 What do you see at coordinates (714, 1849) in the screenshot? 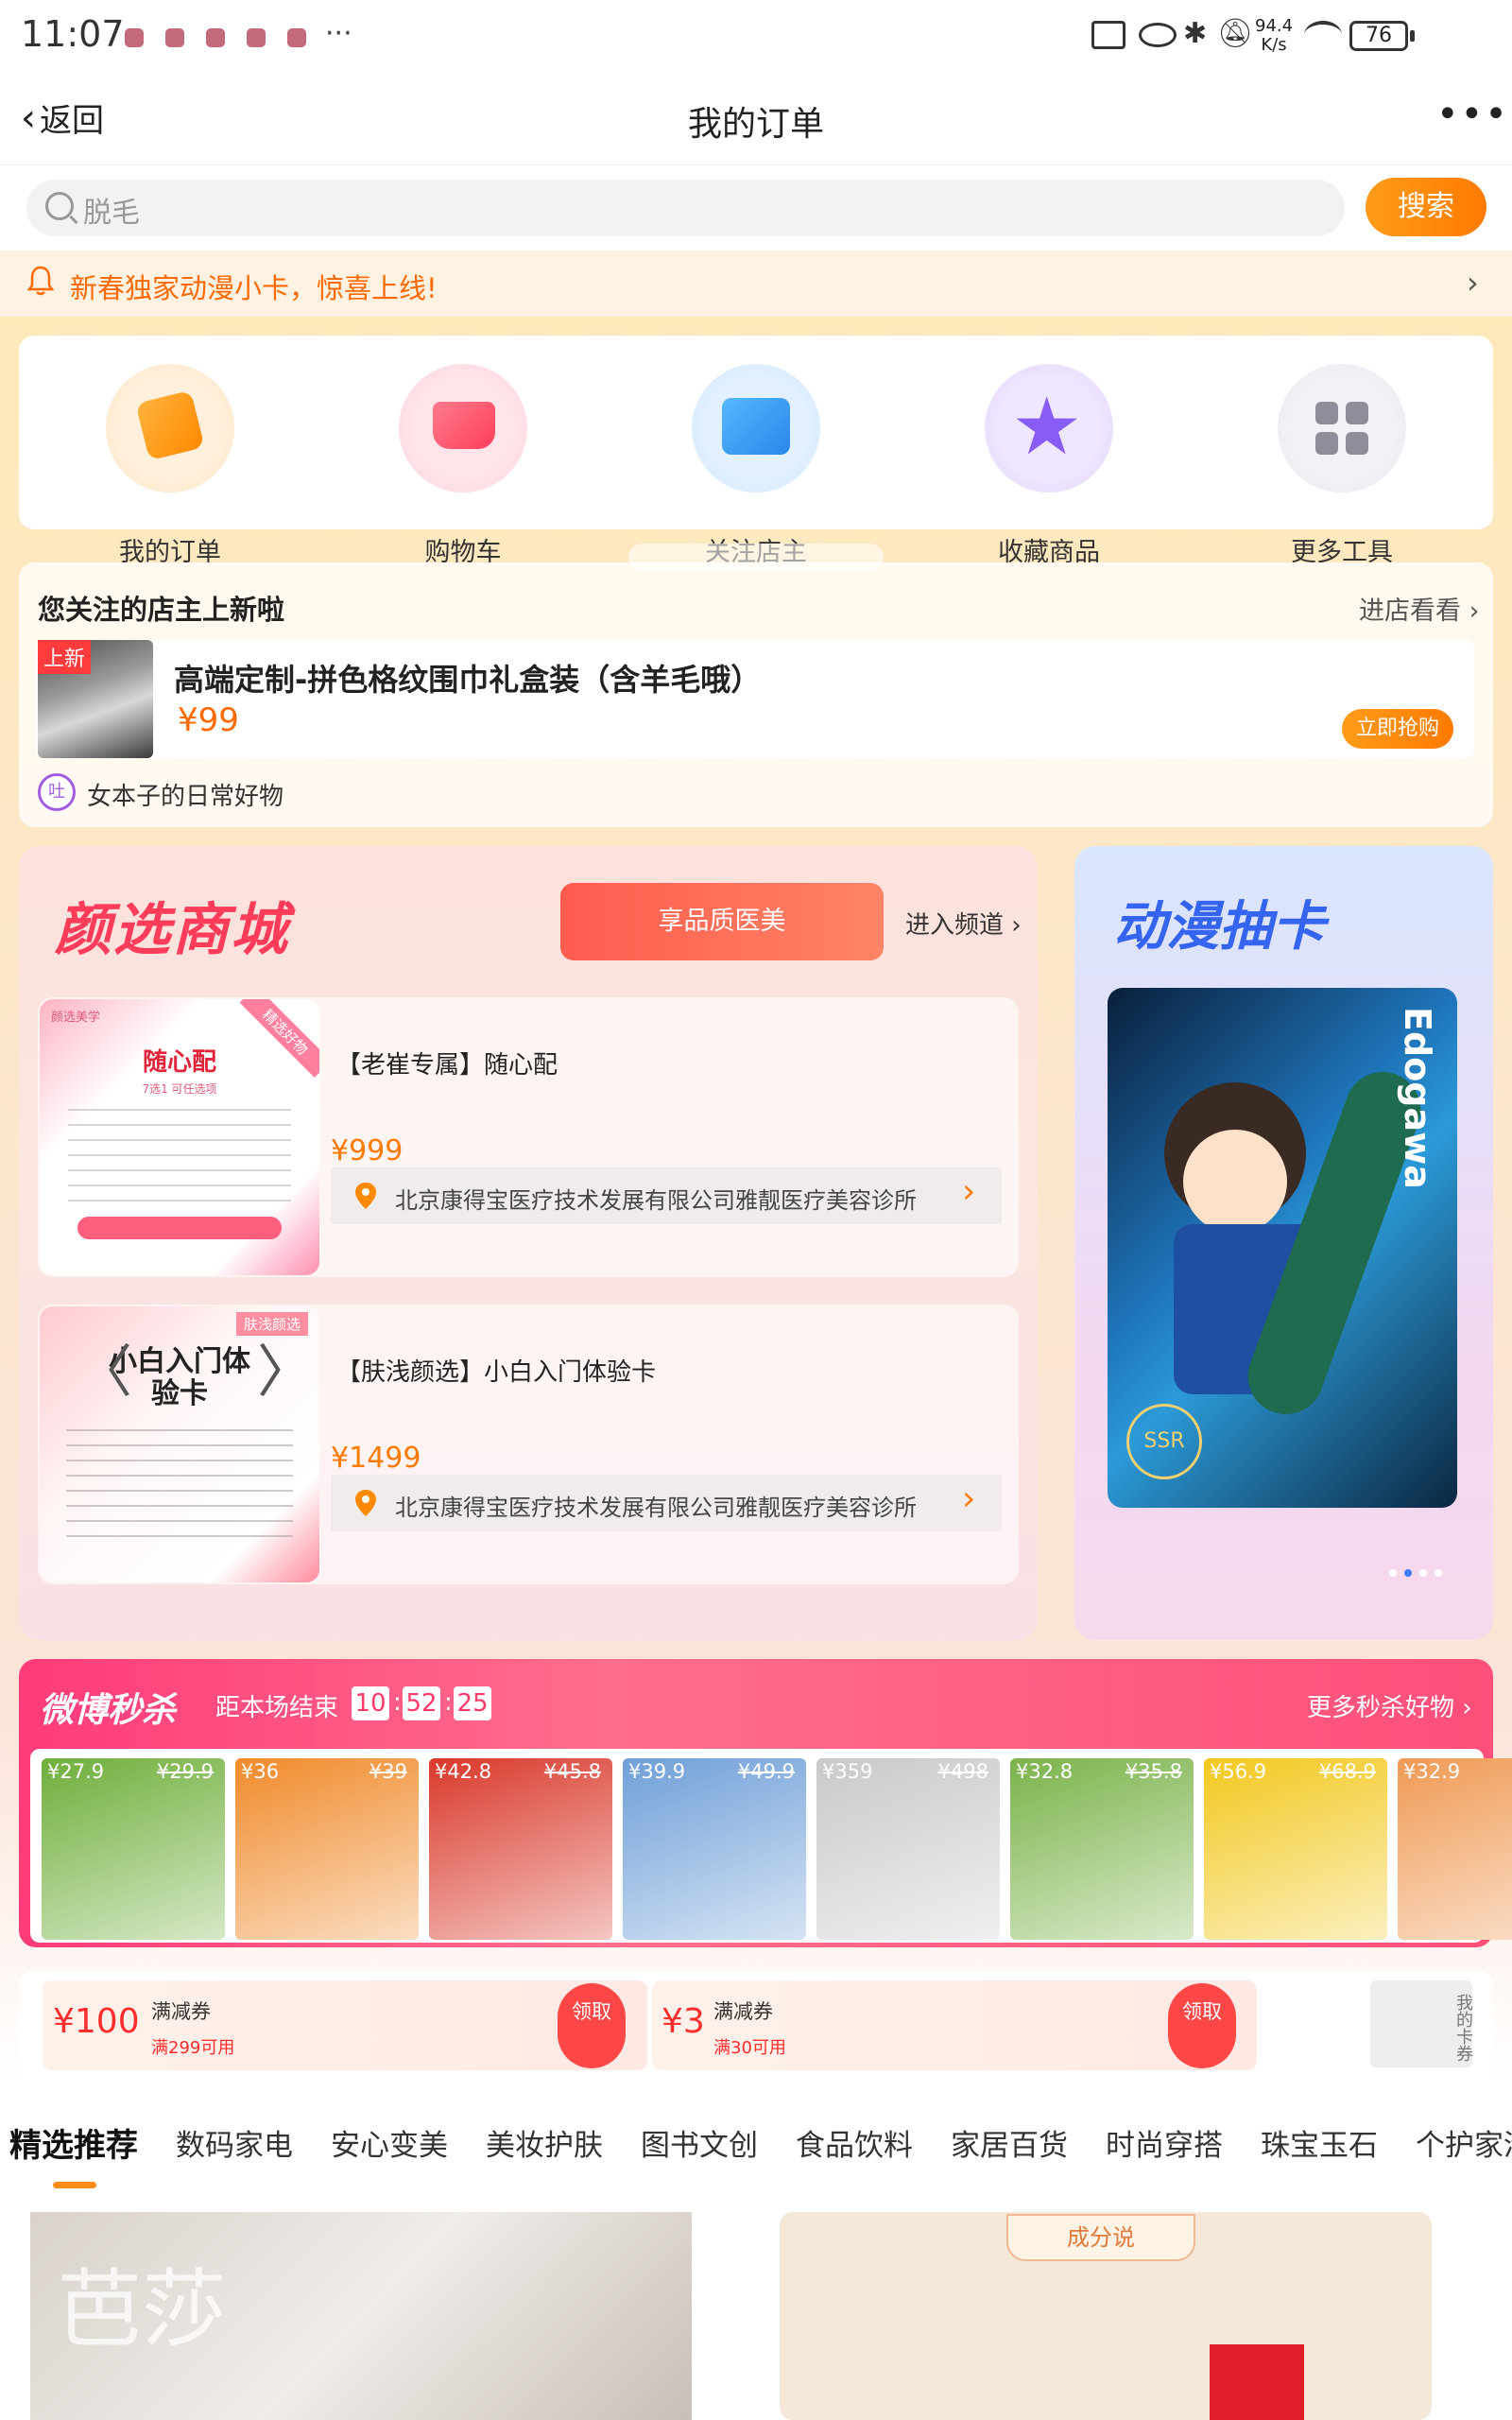
I see `flash-sale-item: ¥39.9 ¥49.9` at bounding box center [714, 1849].